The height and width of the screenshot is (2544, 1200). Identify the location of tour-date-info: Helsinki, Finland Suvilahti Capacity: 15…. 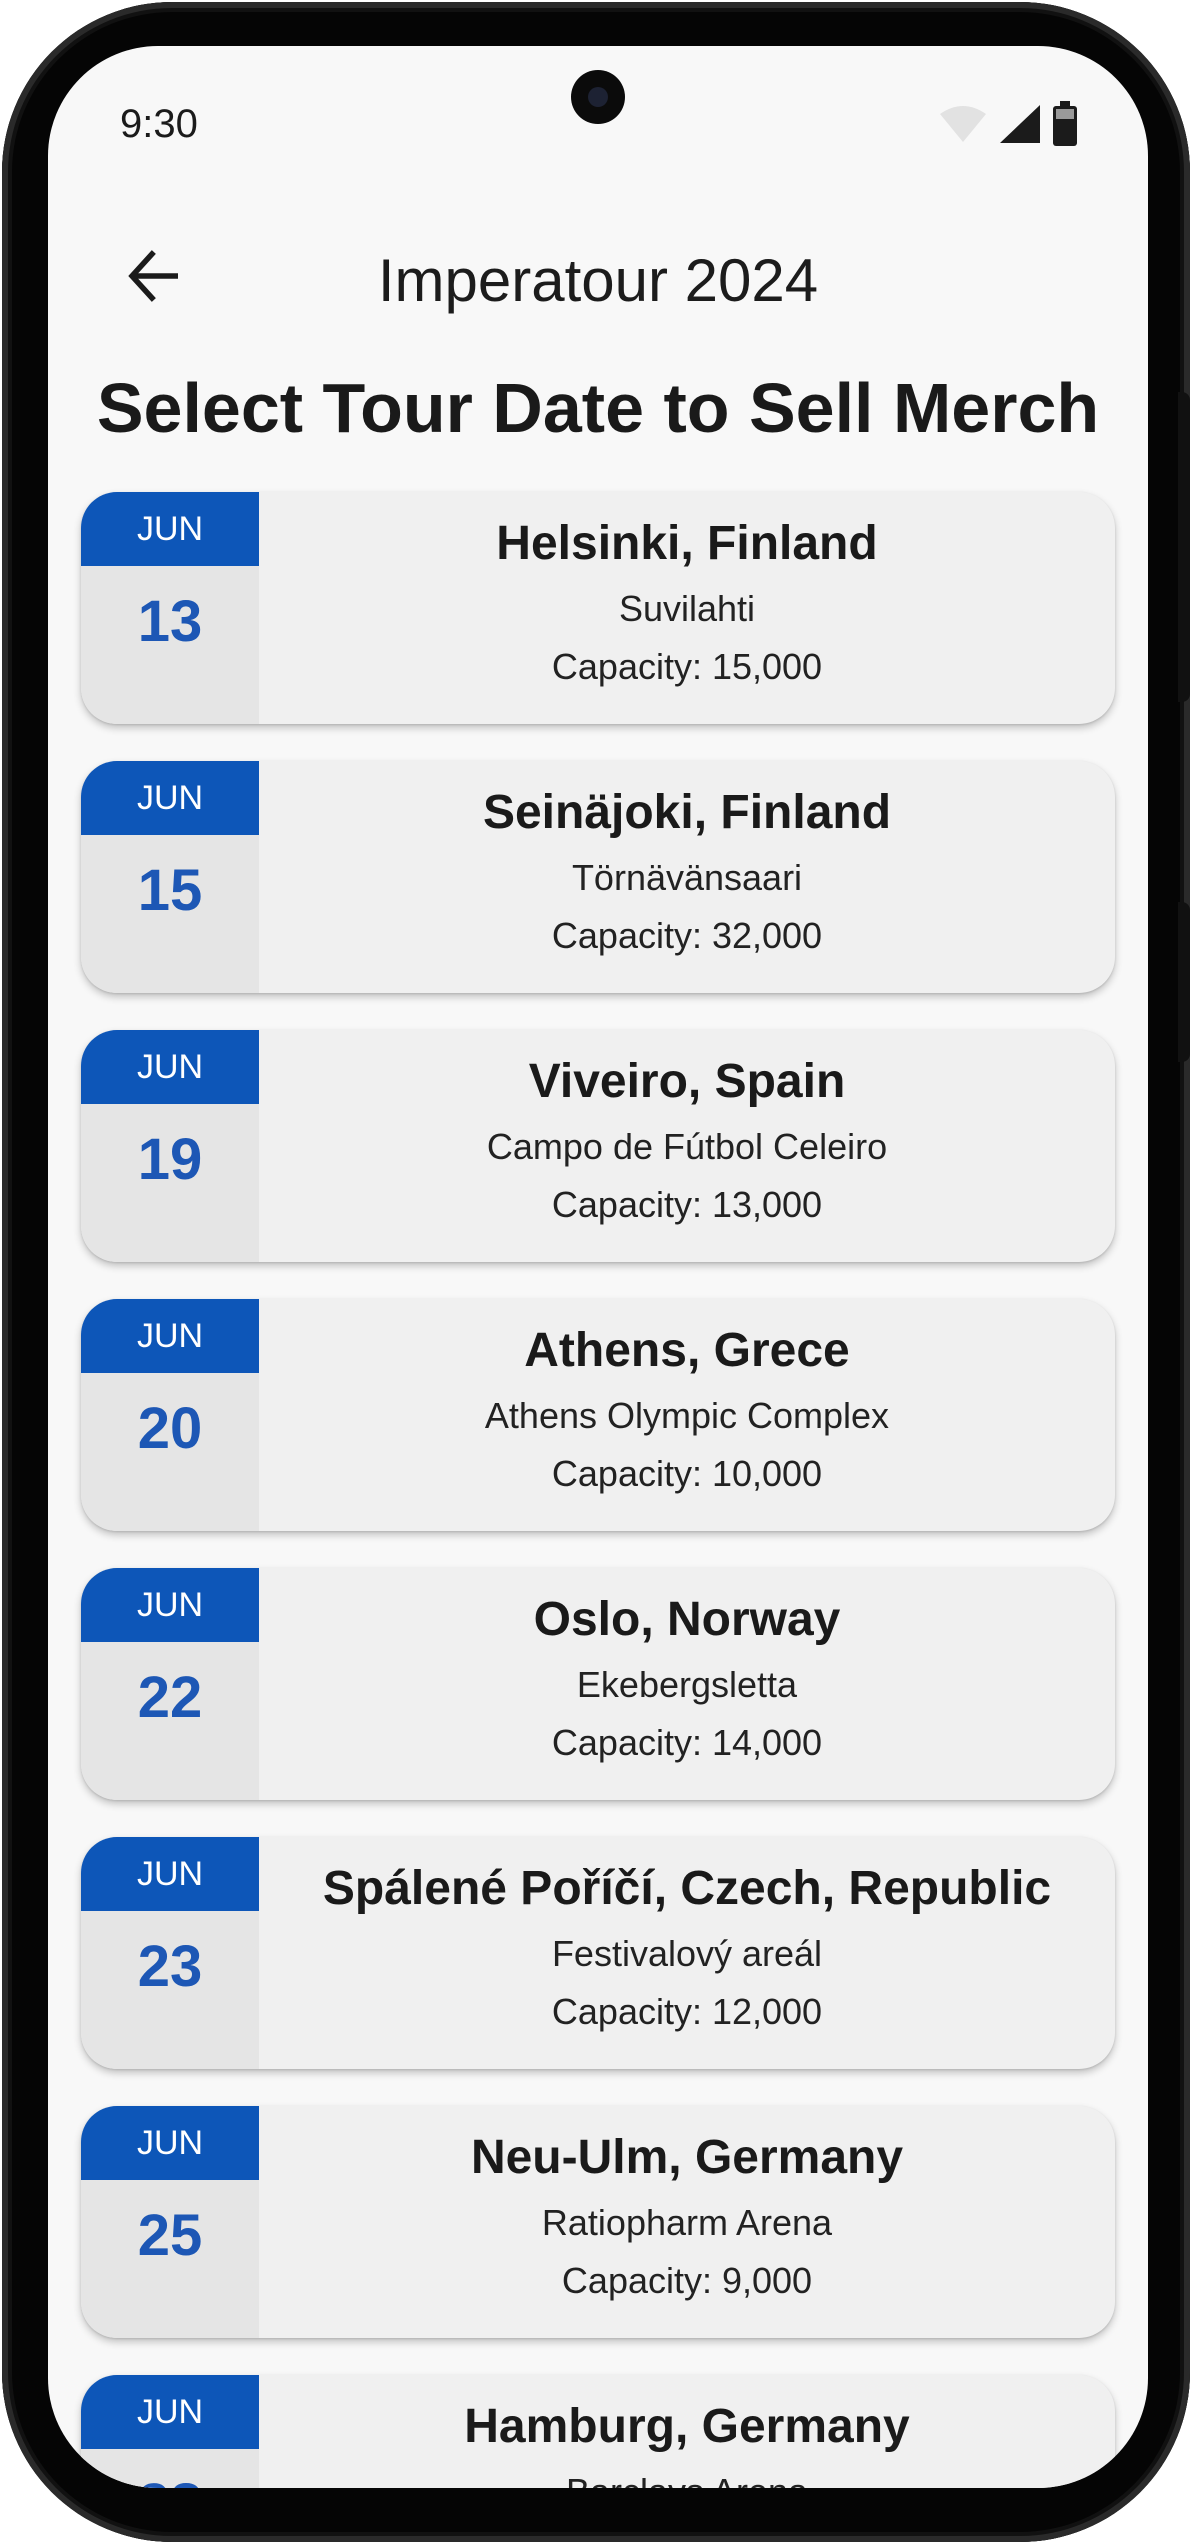
(687, 608).